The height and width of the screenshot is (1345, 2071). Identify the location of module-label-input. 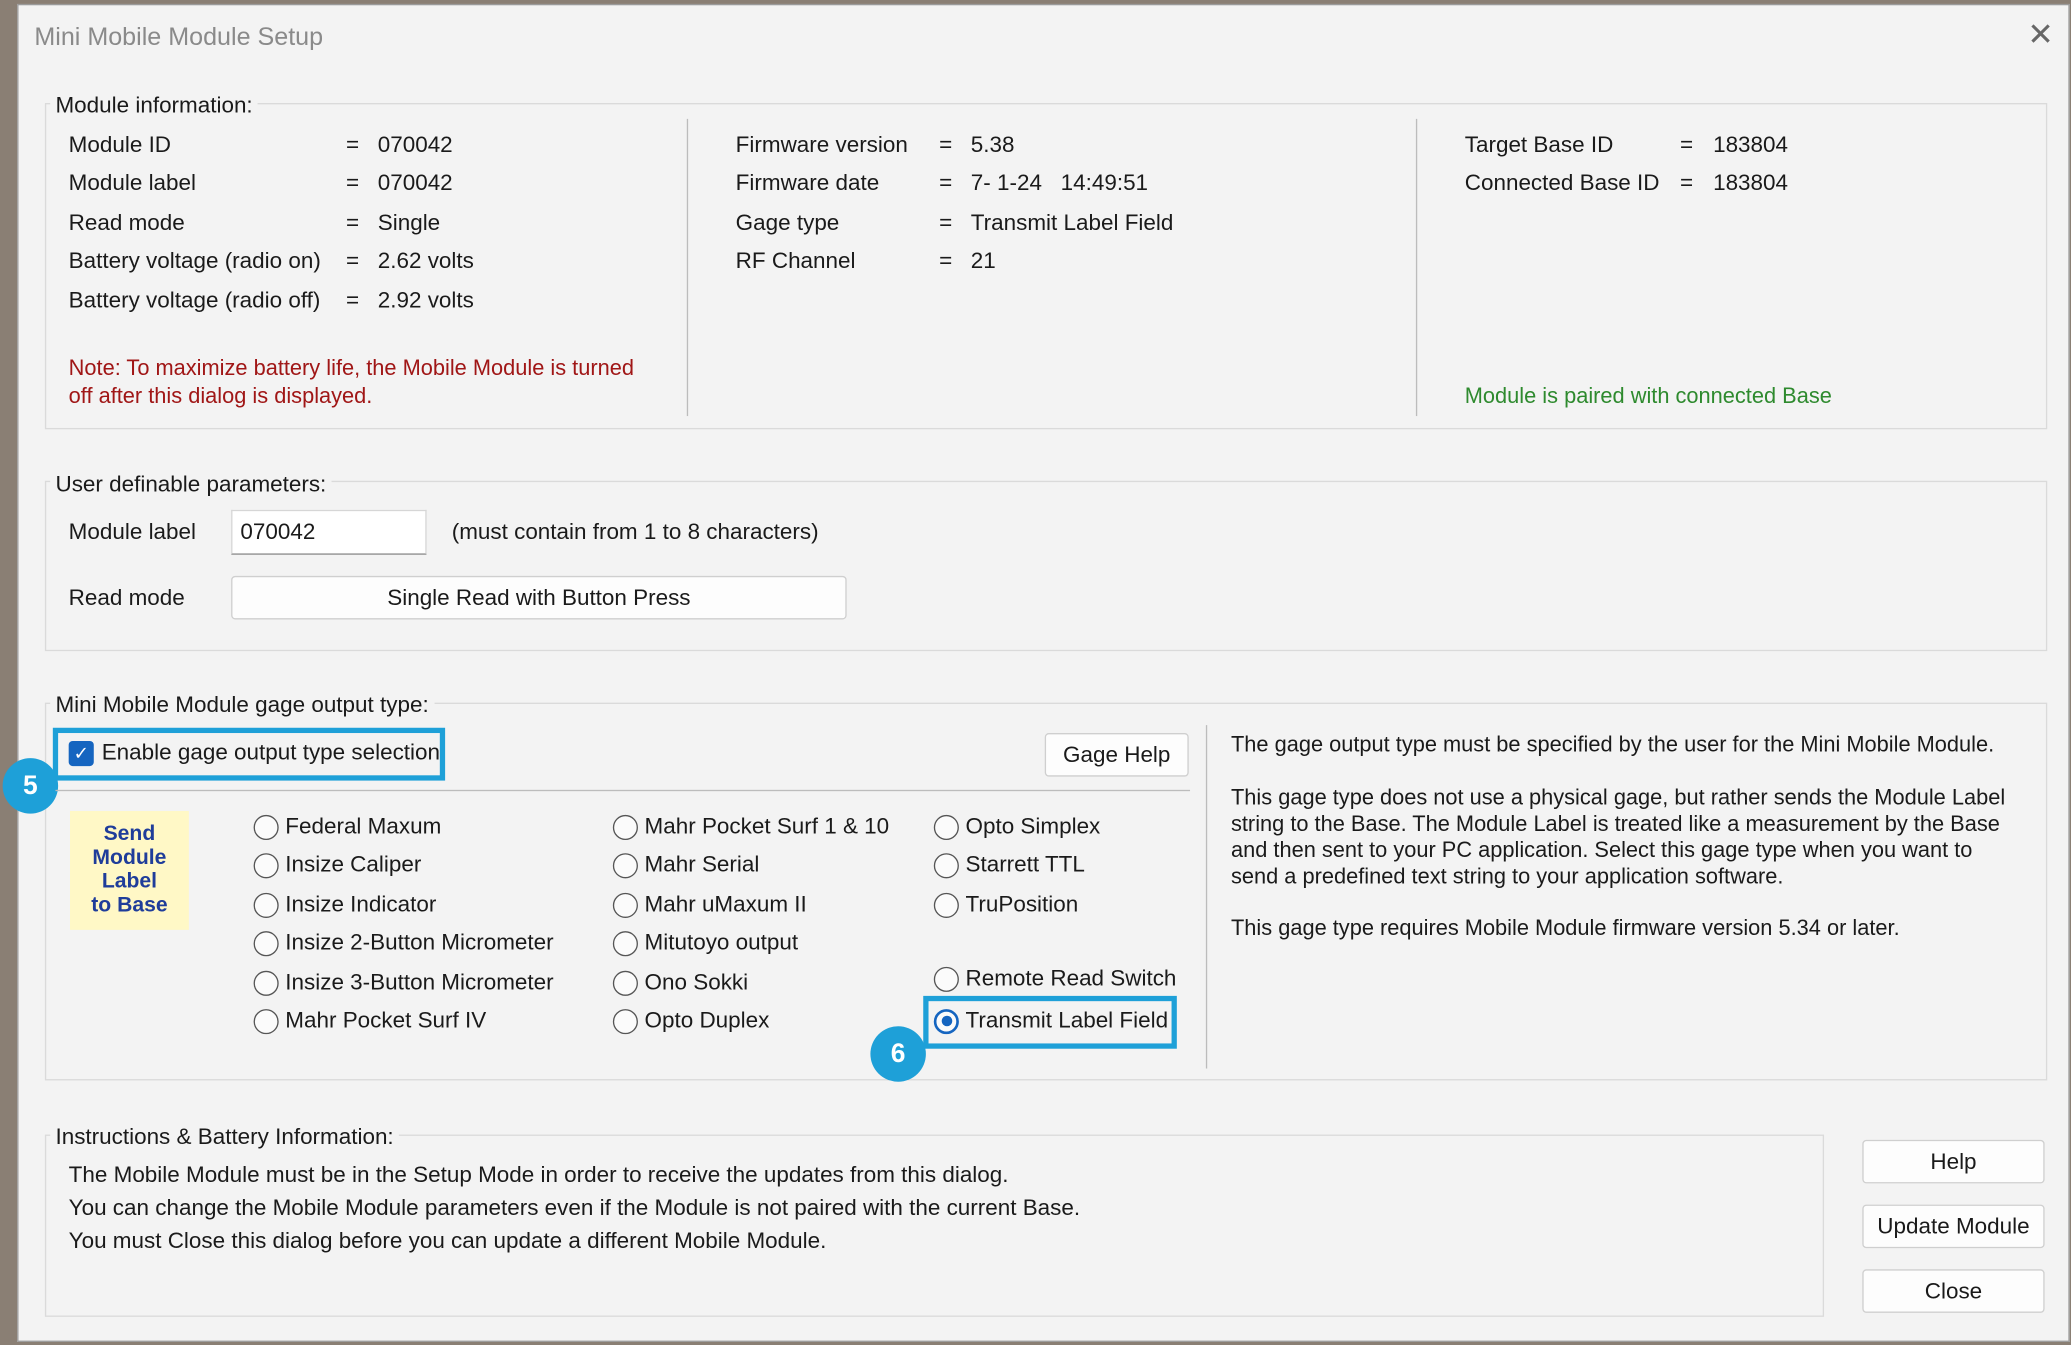
(329, 532).